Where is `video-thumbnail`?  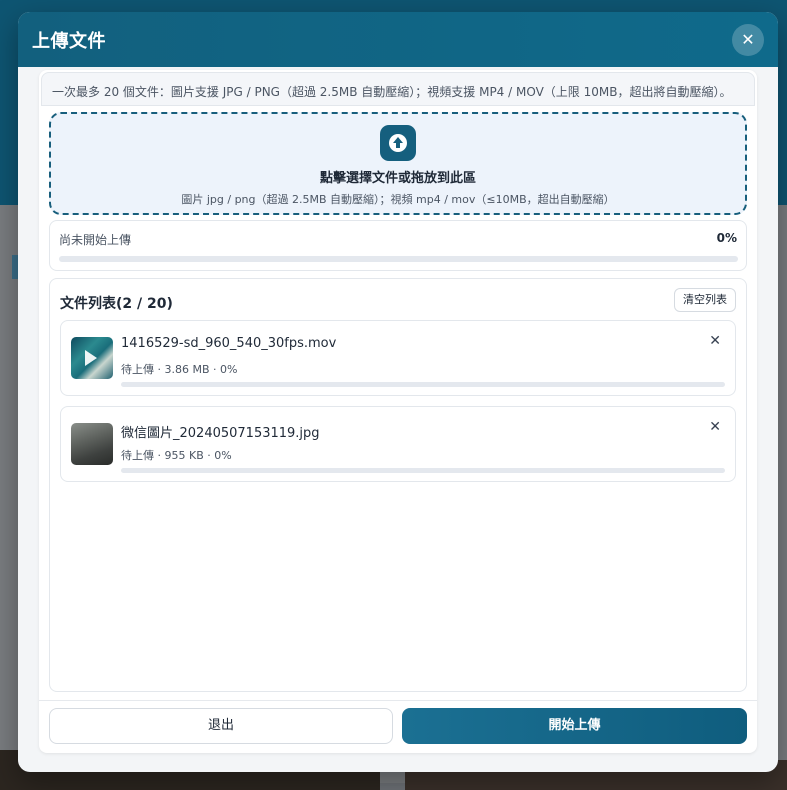
video-thumbnail is located at coordinates (92, 358).